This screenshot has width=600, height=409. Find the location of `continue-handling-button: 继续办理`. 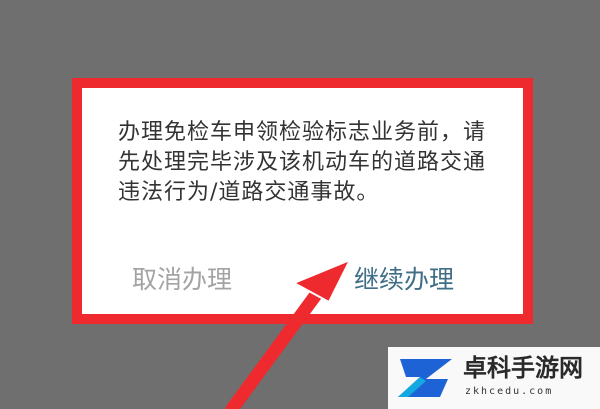

continue-handling-button: 继续办理 is located at coordinates (404, 280).